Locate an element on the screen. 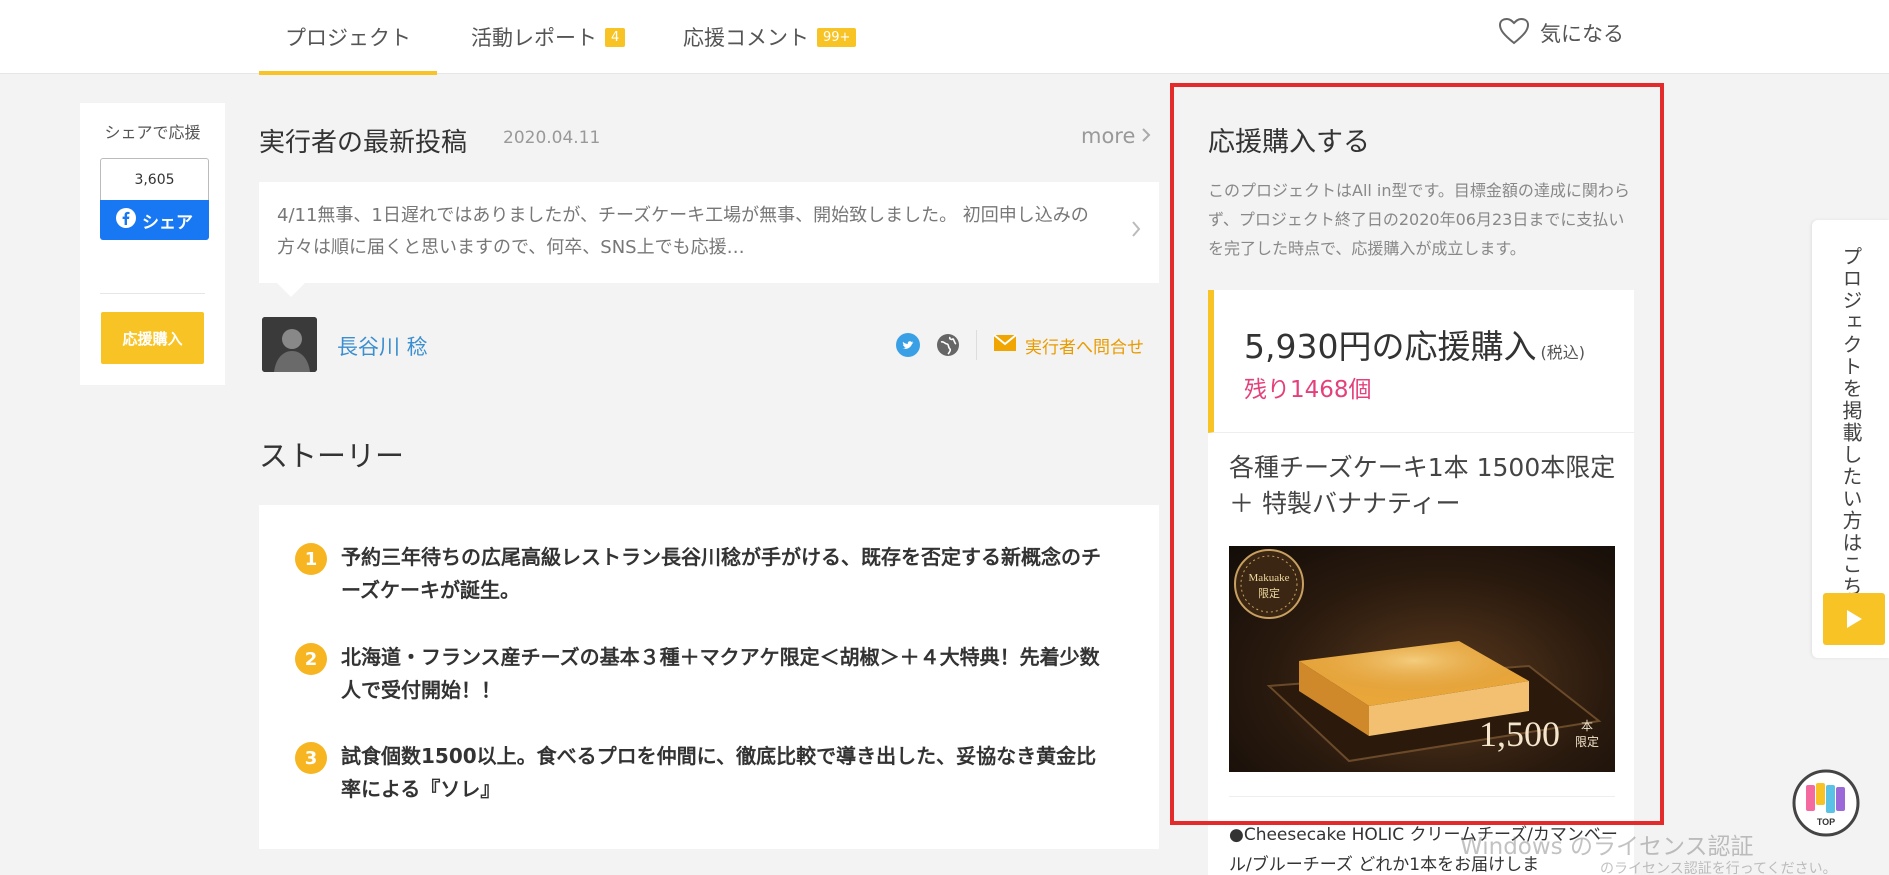 Image resolution: width=1889 pixels, height=875 pixels. reward-price-text: 5,930円の応援購入 is located at coordinates (1390, 346).